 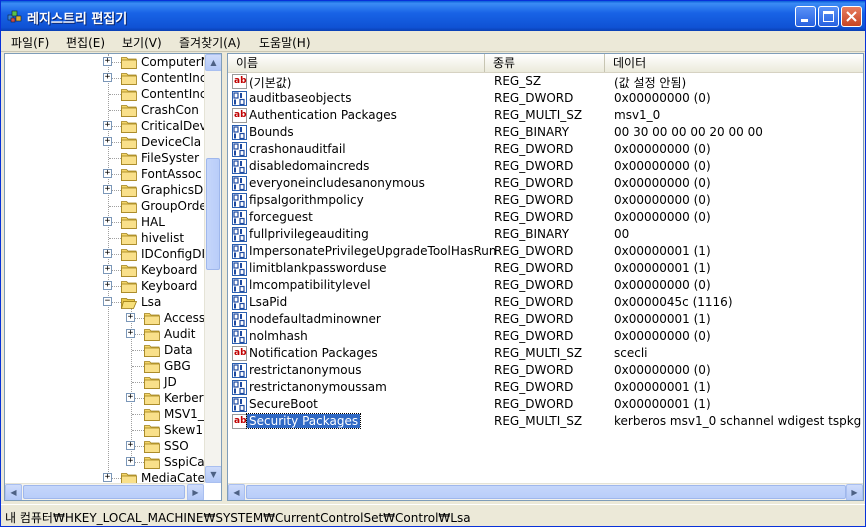 I want to click on menu-view: 보기(V), so click(x=142, y=42).